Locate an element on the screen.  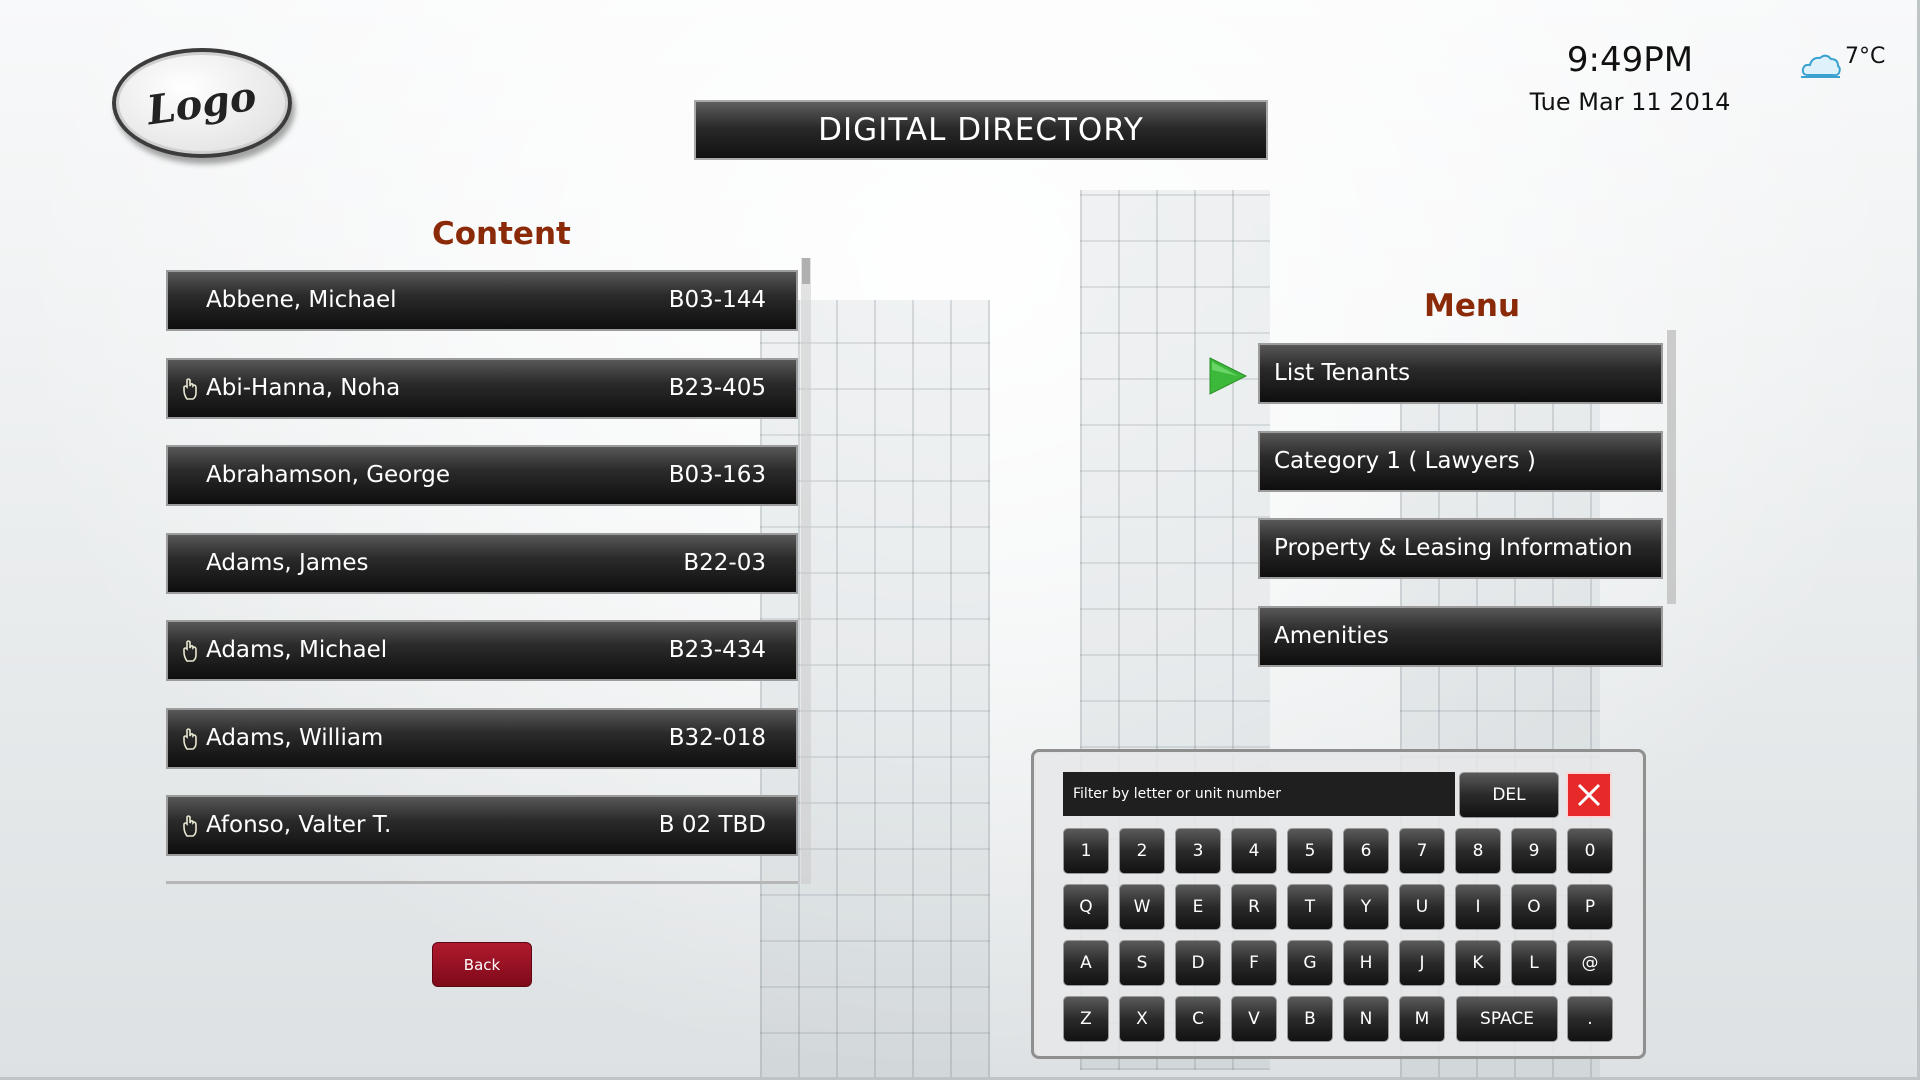
content-title: Content is located at coordinates (501, 234).